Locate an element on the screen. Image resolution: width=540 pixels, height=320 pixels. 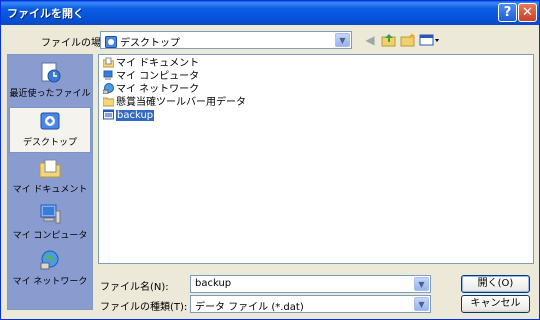
lookin-combo: デスクトップ ▼ is located at coordinates (226, 40).